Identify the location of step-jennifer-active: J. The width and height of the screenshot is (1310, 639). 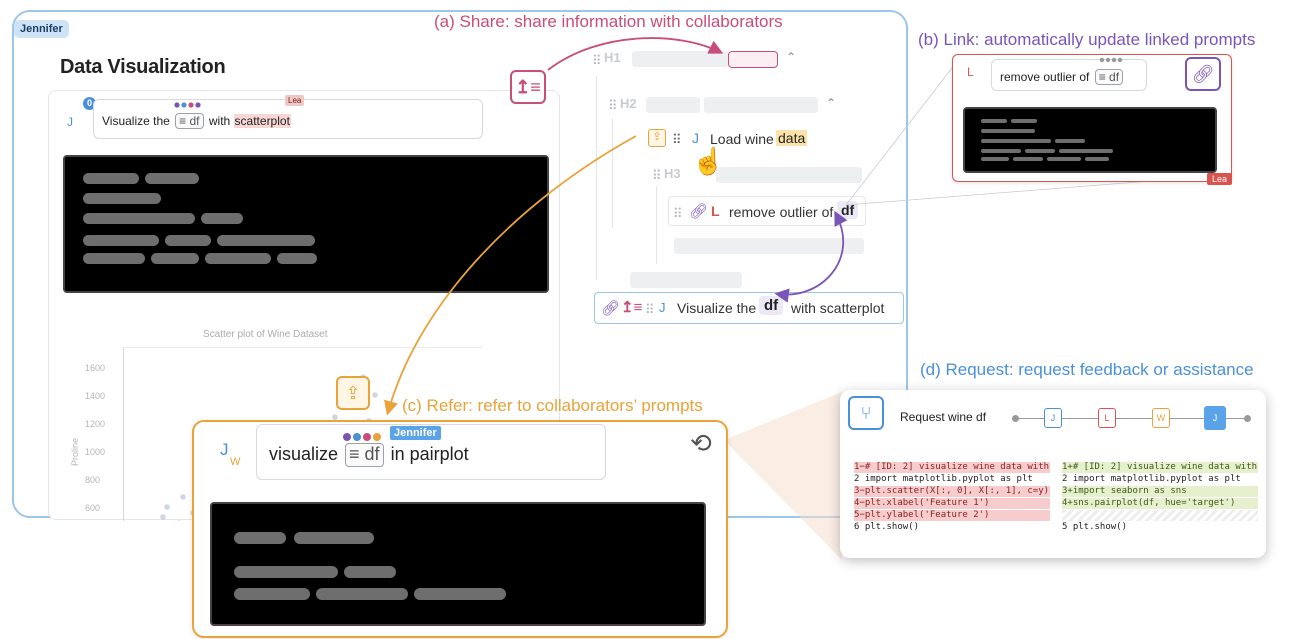
(1215, 418).